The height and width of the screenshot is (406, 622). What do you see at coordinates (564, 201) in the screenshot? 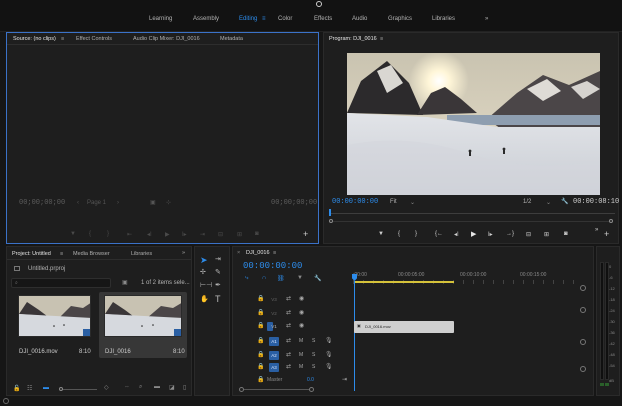
I see `program-wrench-icon: 🔧` at bounding box center [564, 201].